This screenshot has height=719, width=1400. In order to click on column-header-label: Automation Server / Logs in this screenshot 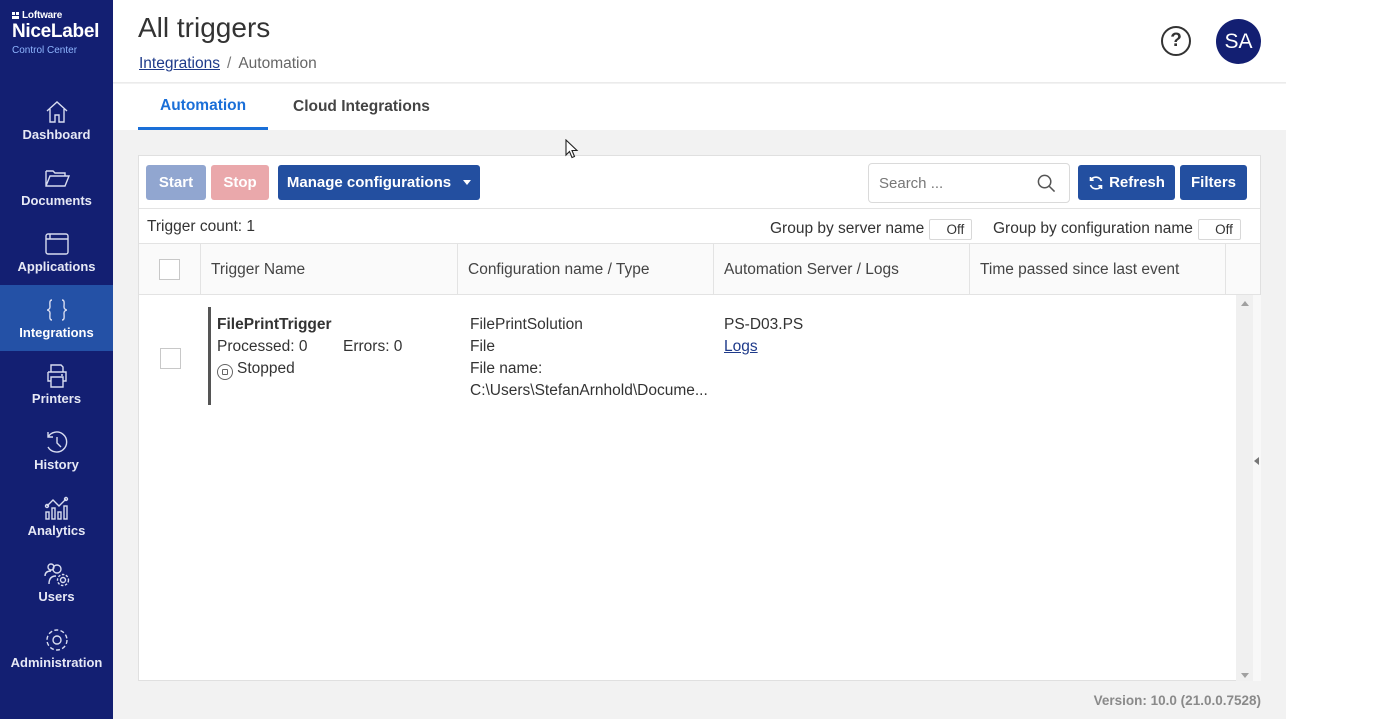, I will do `click(811, 269)`.